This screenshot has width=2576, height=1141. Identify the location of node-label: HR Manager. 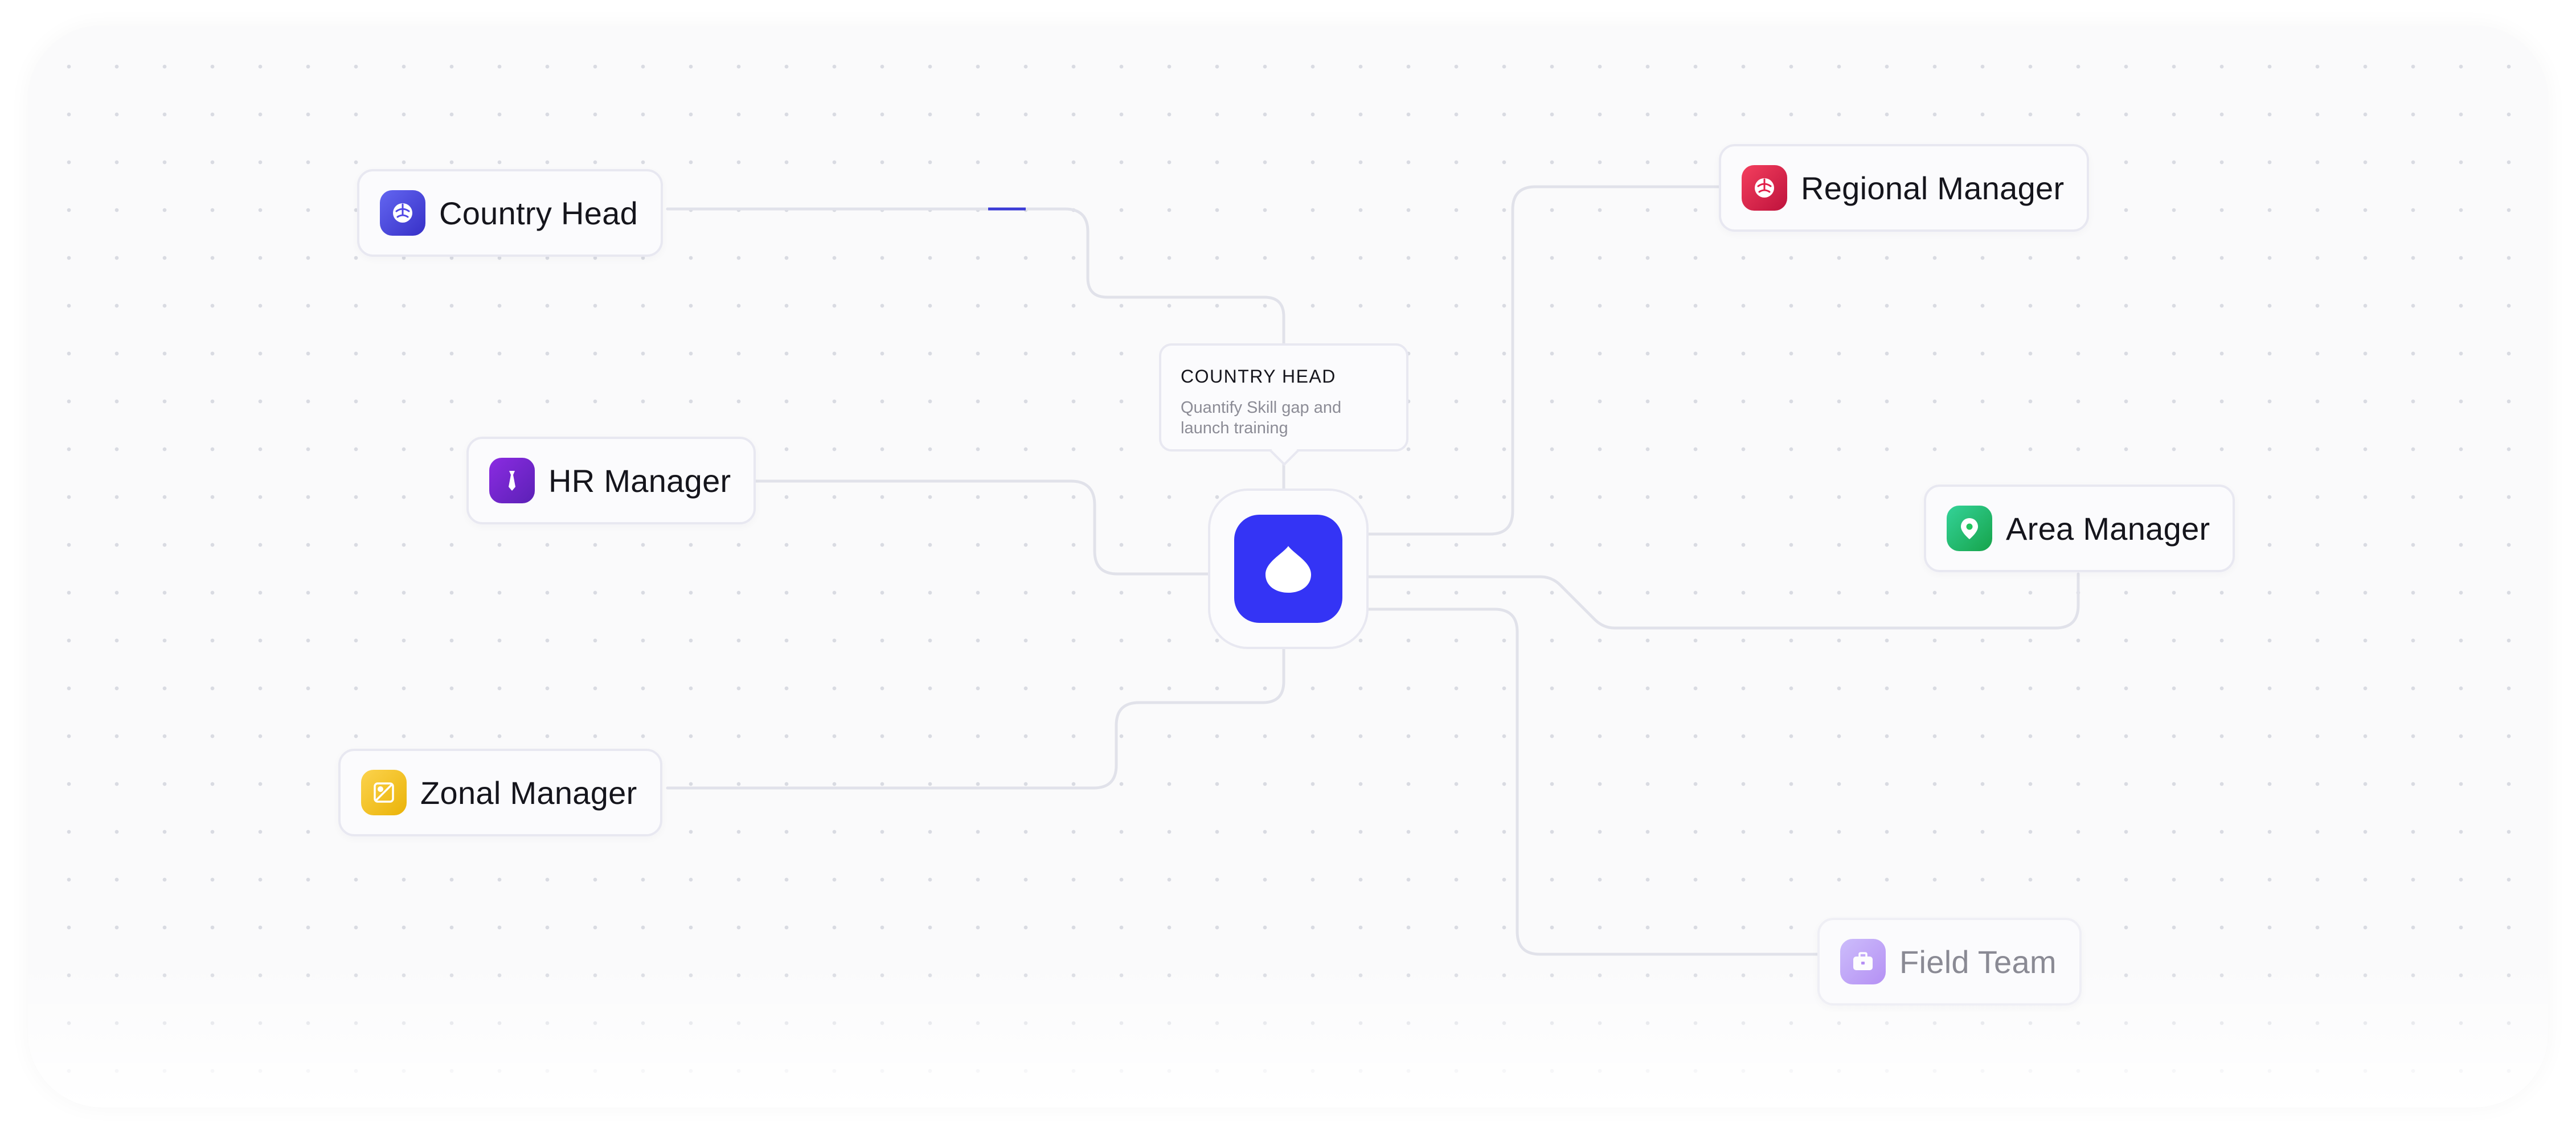
(640, 480).